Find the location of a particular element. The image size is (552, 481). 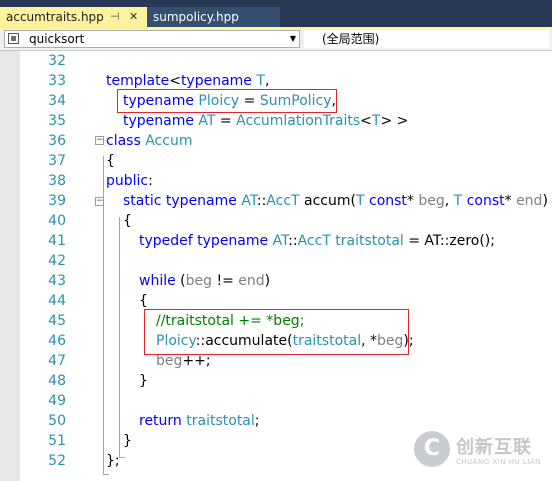

line-number: 35 is located at coordinates (57, 121).